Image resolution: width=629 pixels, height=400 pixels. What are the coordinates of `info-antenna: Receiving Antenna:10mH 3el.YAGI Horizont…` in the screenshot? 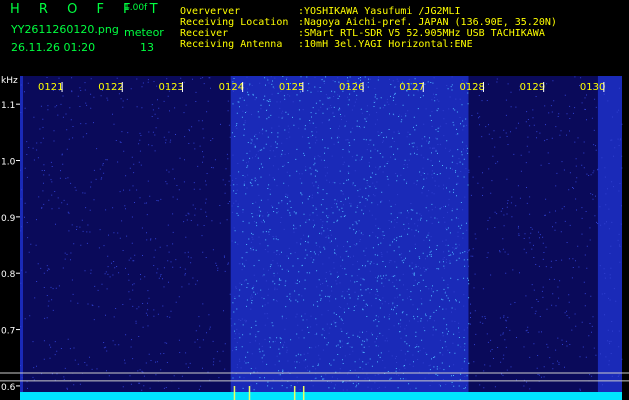 It's located at (326, 44).